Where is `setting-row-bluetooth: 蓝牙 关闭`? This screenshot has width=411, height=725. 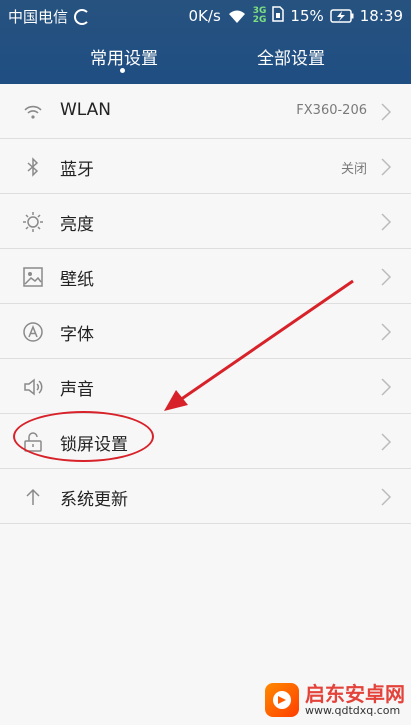 setting-row-bluetooth: 蓝牙 关闭 is located at coordinates (205, 166).